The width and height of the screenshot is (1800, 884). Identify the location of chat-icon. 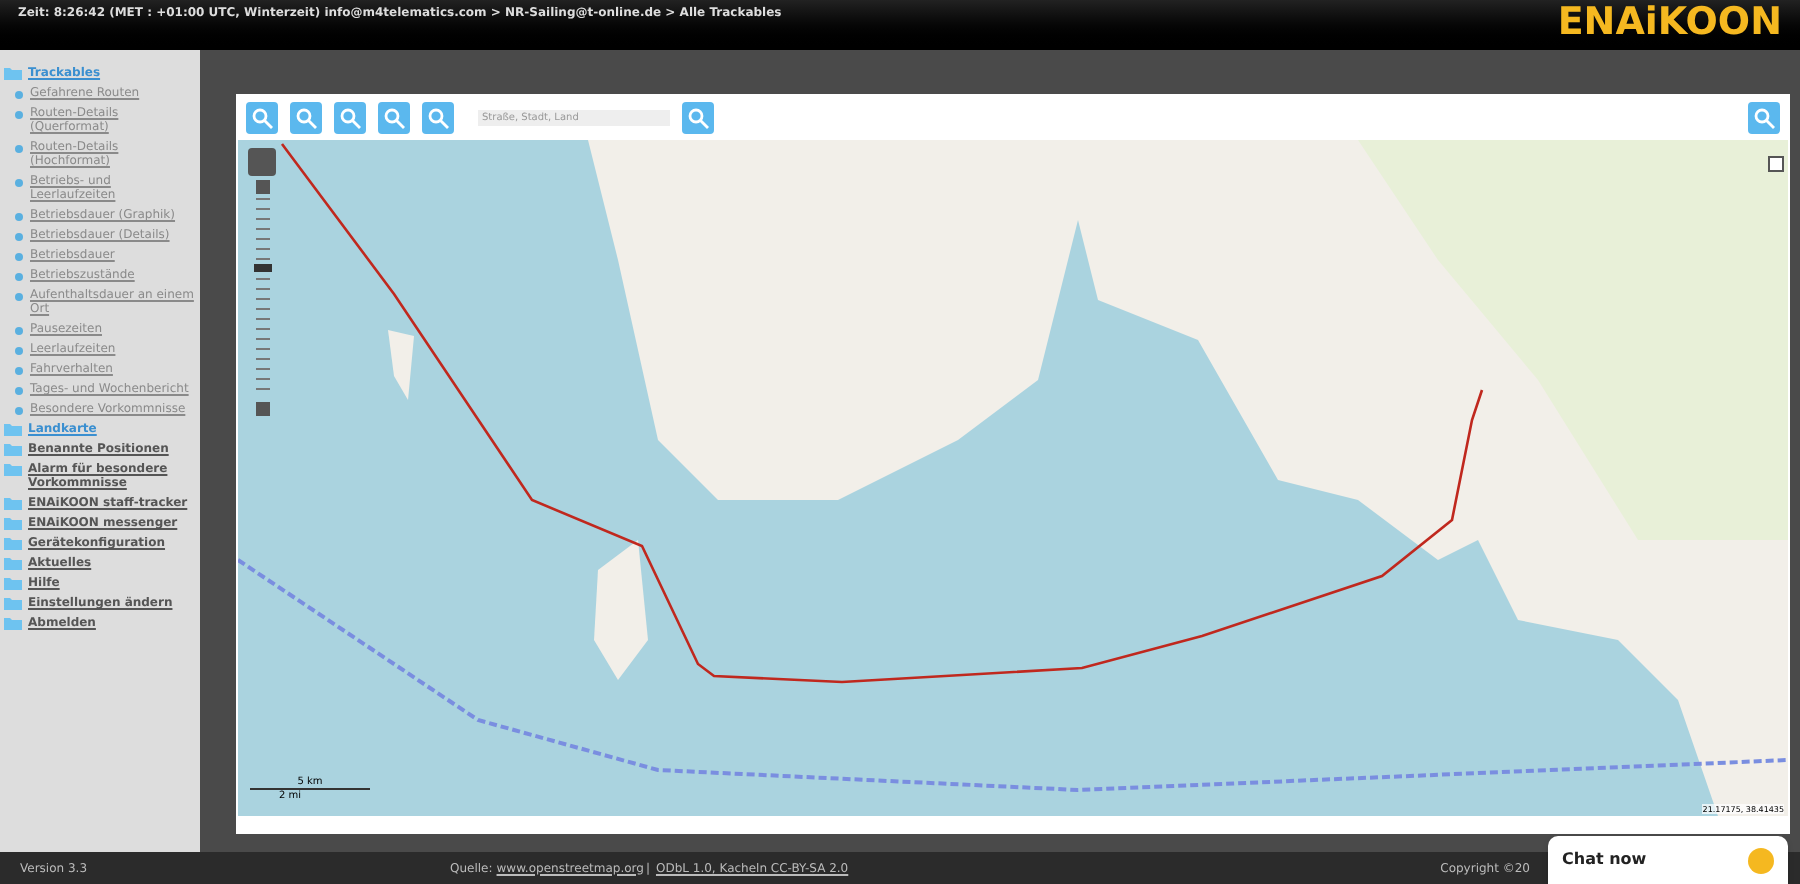
(1761, 860).